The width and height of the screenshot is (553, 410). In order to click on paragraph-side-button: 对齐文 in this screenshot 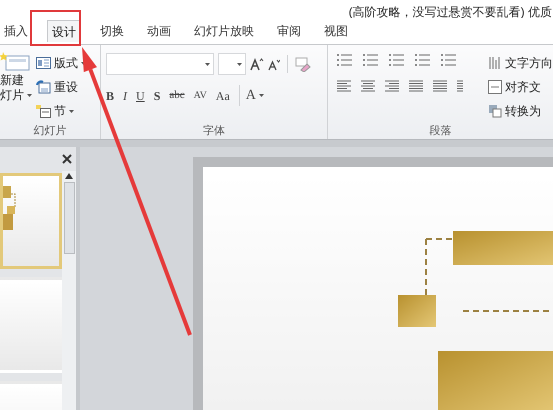, I will do `click(520, 87)`.